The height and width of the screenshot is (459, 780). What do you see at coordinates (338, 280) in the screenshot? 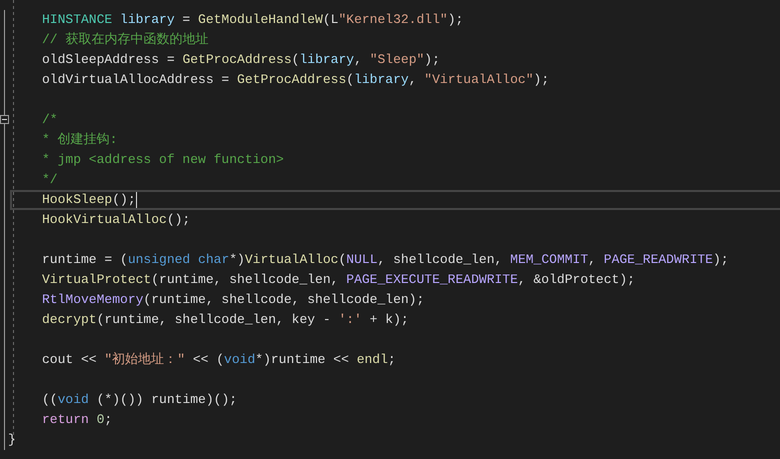
I see `code-line: VirtualProtect(runtime, shellcode_len, PAGE_EXECUTE_READWRITE, &oldProtect);` at bounding box center [338, 280].